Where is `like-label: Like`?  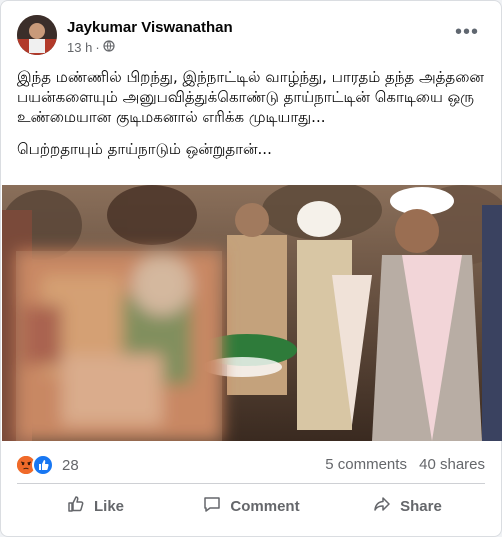
like-label: Like is located at coordinates (108, 506).